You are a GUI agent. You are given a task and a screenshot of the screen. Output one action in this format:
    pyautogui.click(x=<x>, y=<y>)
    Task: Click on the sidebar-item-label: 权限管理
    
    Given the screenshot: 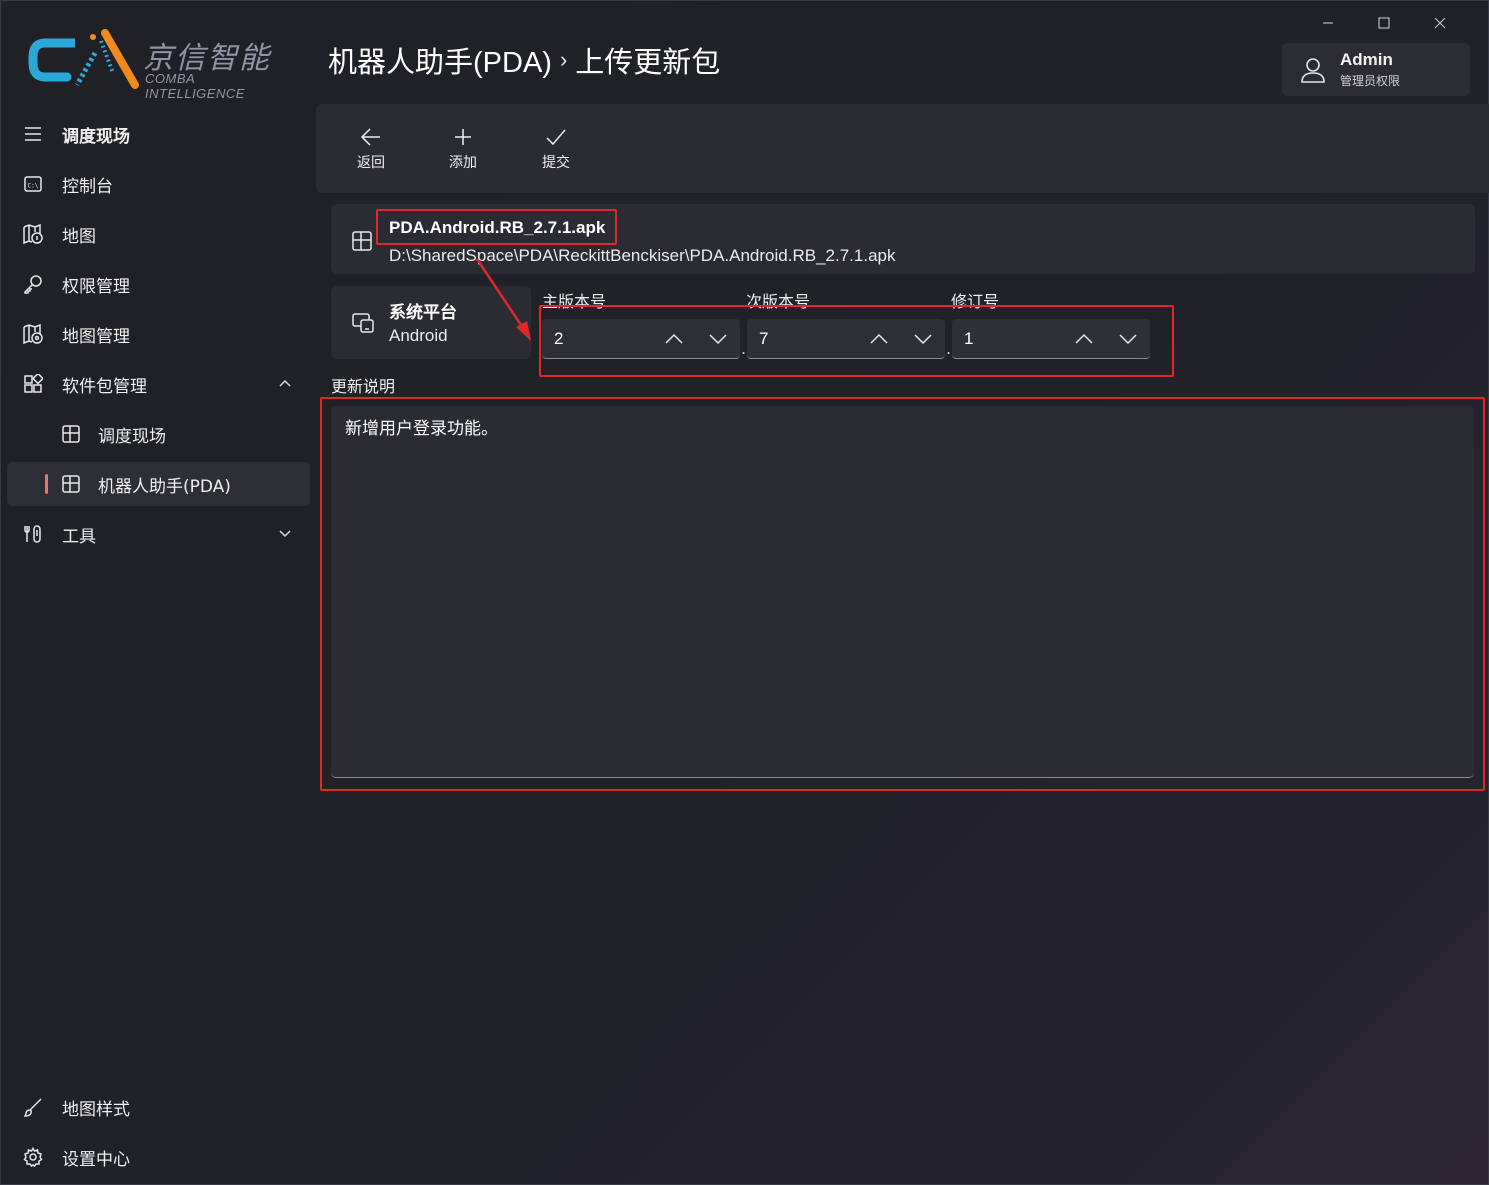 What is the action you would take?
    pyautogui.click(x=96, y=286)
    